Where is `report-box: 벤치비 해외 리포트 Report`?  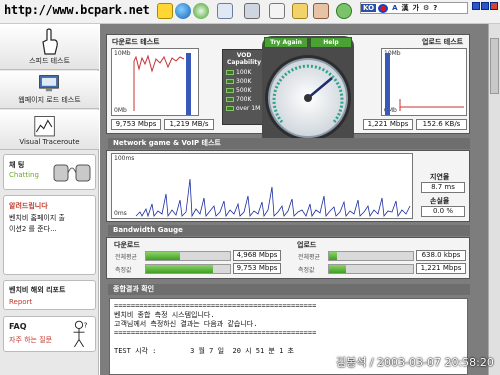
report-box: 벤치비 해외 리포트 Report is located at coordinates (49, 295).